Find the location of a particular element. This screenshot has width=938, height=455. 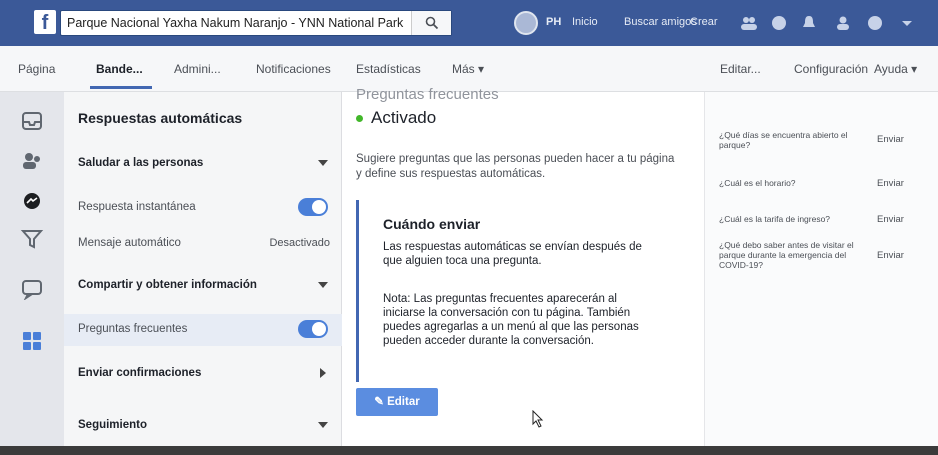

menu-row-label: Preguntas frecuentes is located at coordinates (133, 329).